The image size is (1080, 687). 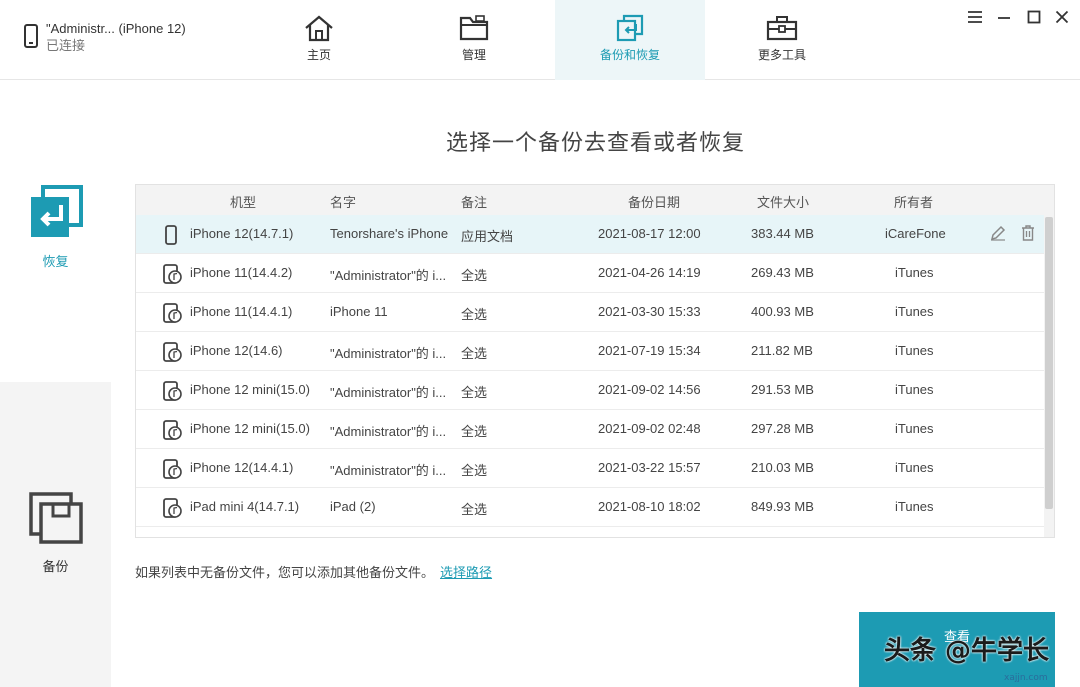 What do you see at coordinates (55, 261) in the screenshot?
I see `sidebar-restore-label: 恢复` at bounding box center [55, 261].